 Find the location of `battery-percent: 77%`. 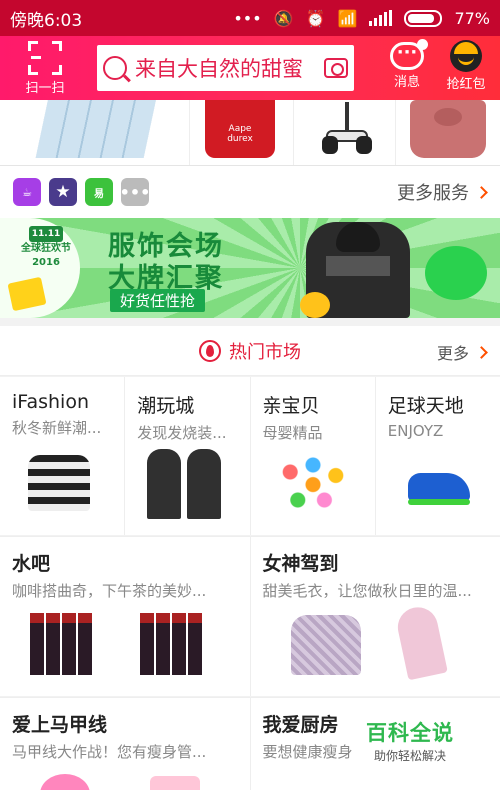

battery-percent: 77% is located at coordinates (472, 18).